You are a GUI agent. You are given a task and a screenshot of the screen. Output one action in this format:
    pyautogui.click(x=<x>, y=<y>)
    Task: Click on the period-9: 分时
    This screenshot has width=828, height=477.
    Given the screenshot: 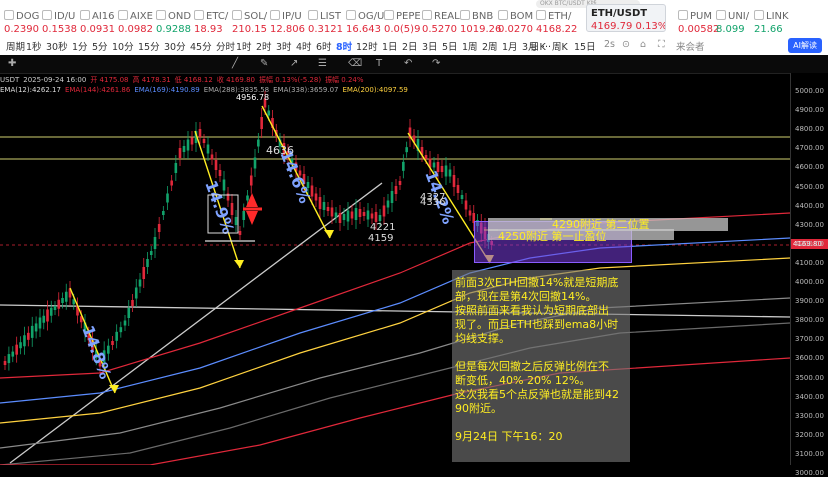 What is the action you would take?
    pyautogui.click(x=225, y=46)
    